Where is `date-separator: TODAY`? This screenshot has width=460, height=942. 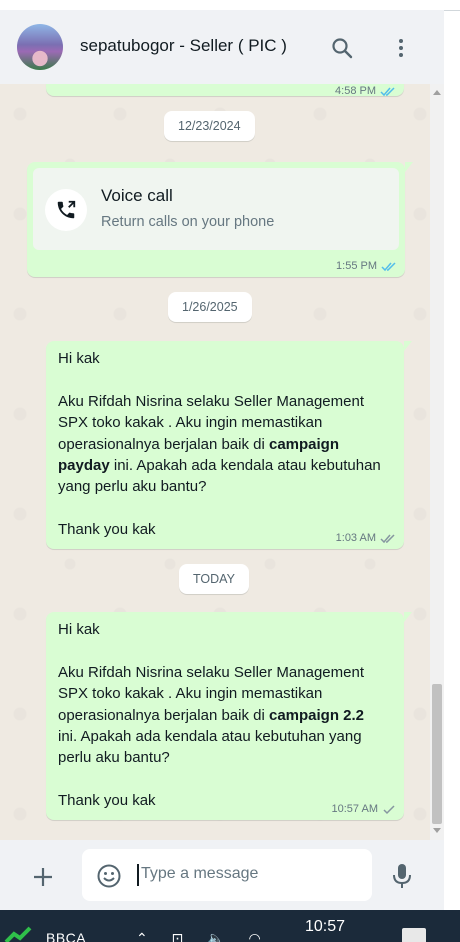
date-separator: TODAY is located at coordinates (214, 579).